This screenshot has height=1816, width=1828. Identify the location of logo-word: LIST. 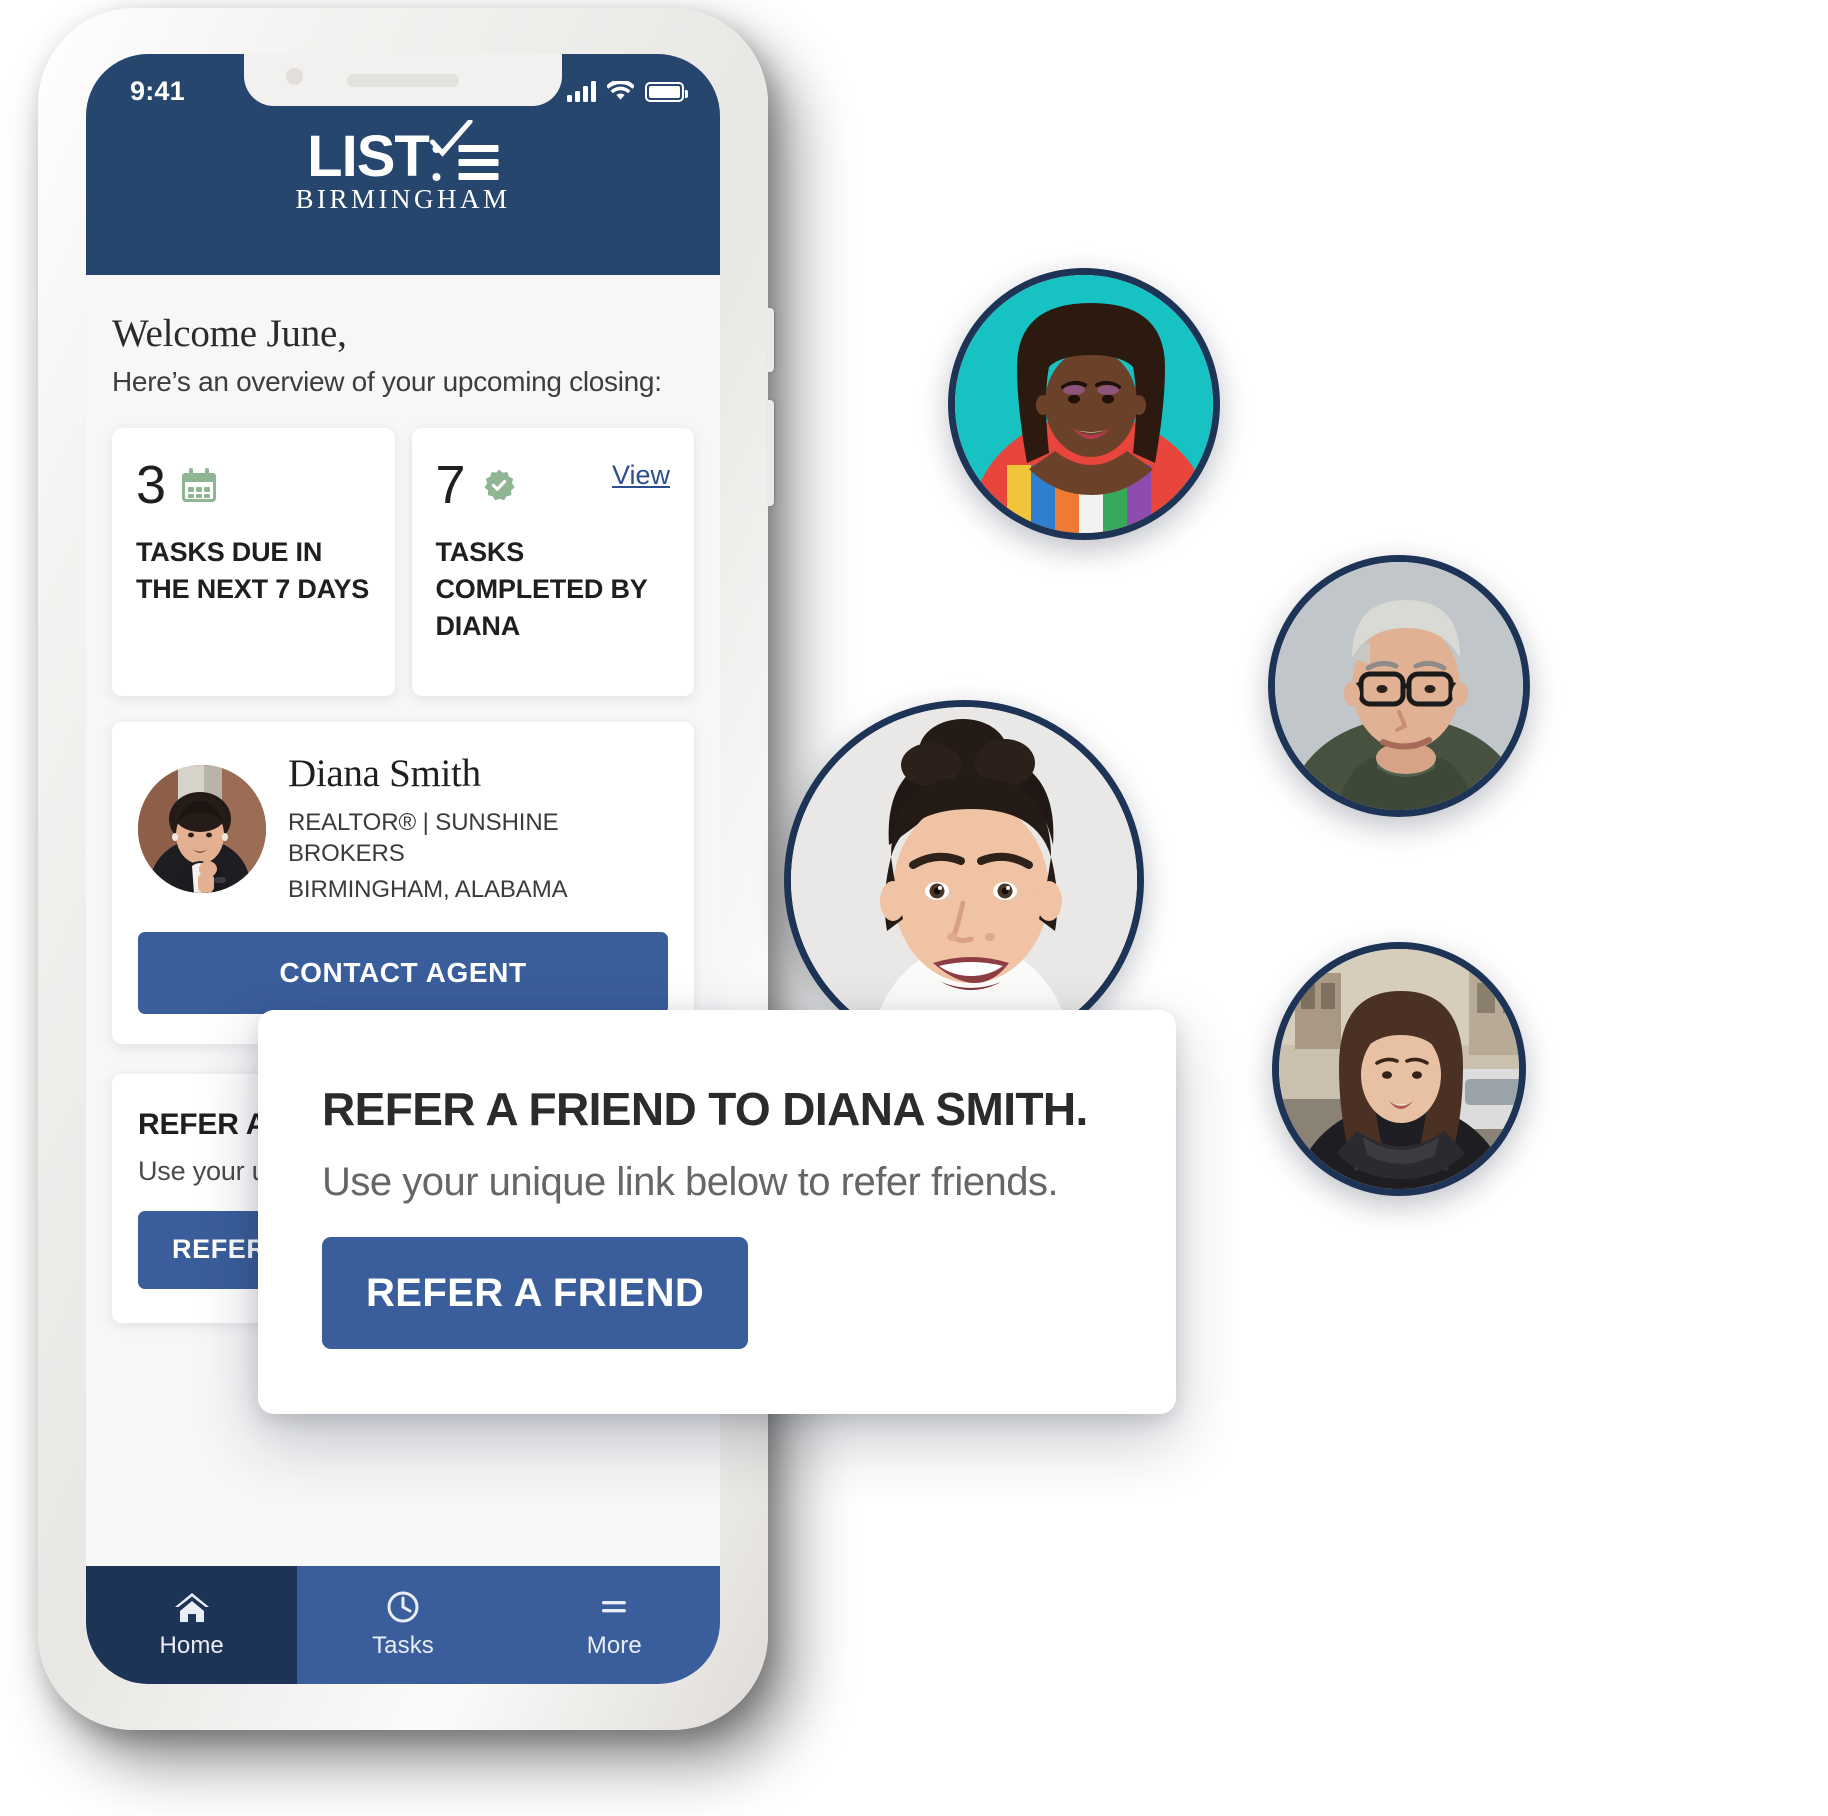
(368, 157).